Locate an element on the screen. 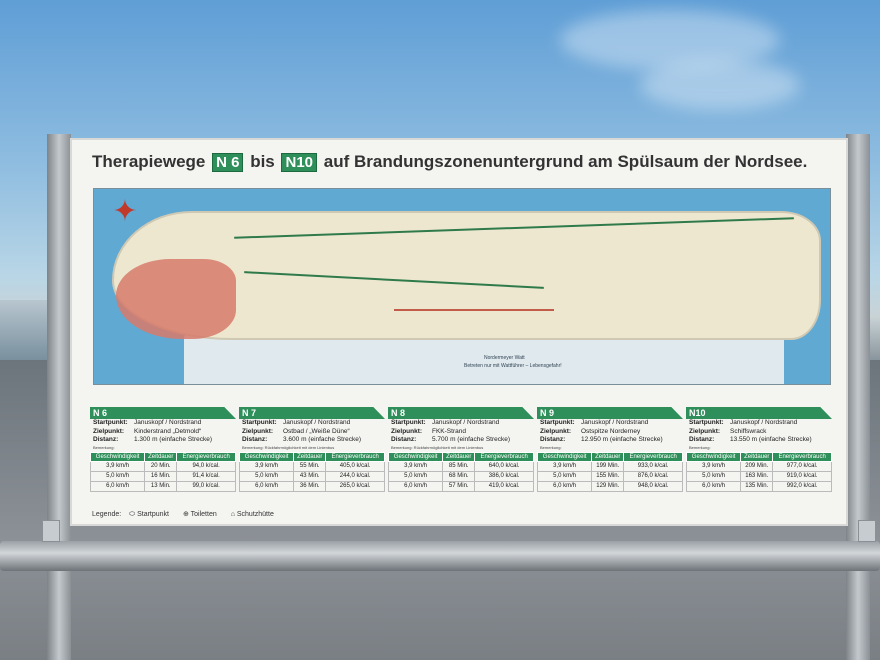 The width and height of the screenshot is (880, 660). table-cell: 43 Min. is located at coordinates (310, 476).